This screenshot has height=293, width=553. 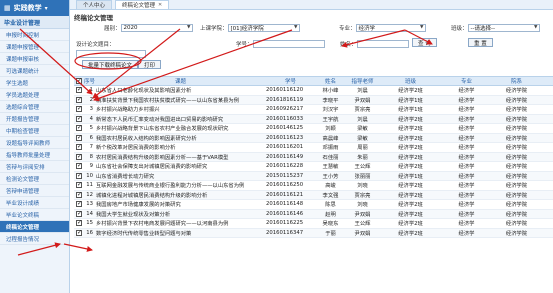 I want to click on header-major: 专业, so click(x=466, y=81).